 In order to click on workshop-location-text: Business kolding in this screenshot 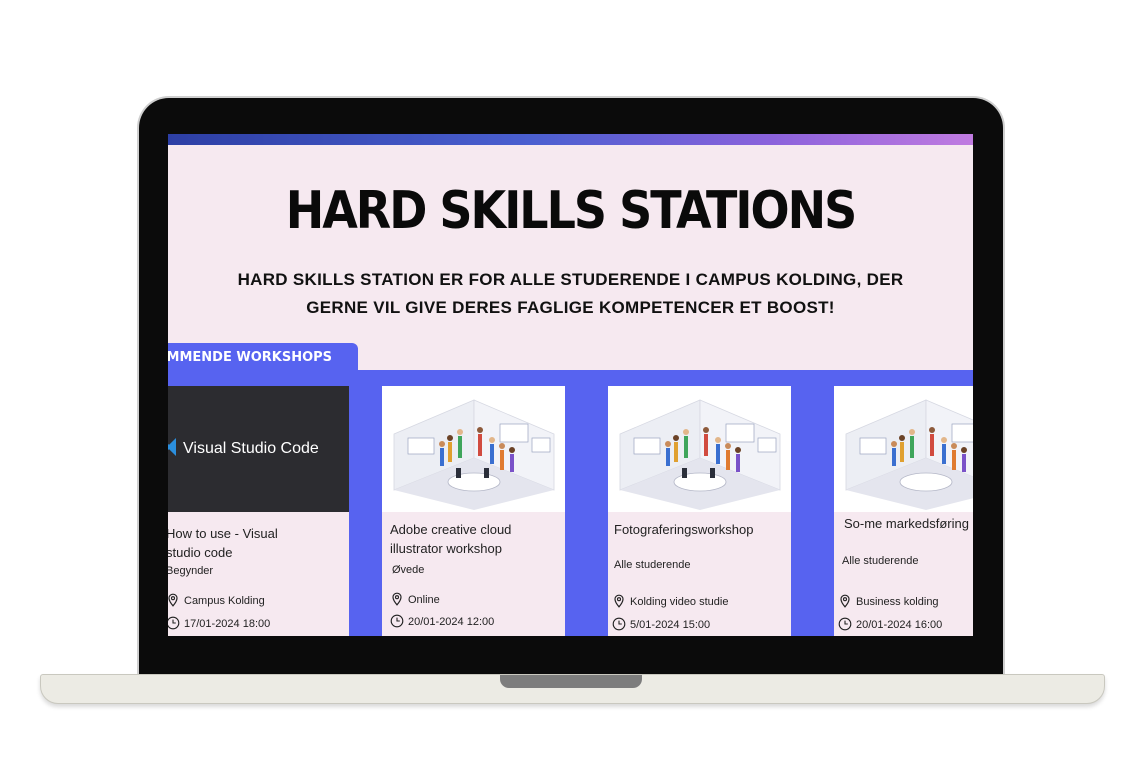, I will do `click(897, 602)`.